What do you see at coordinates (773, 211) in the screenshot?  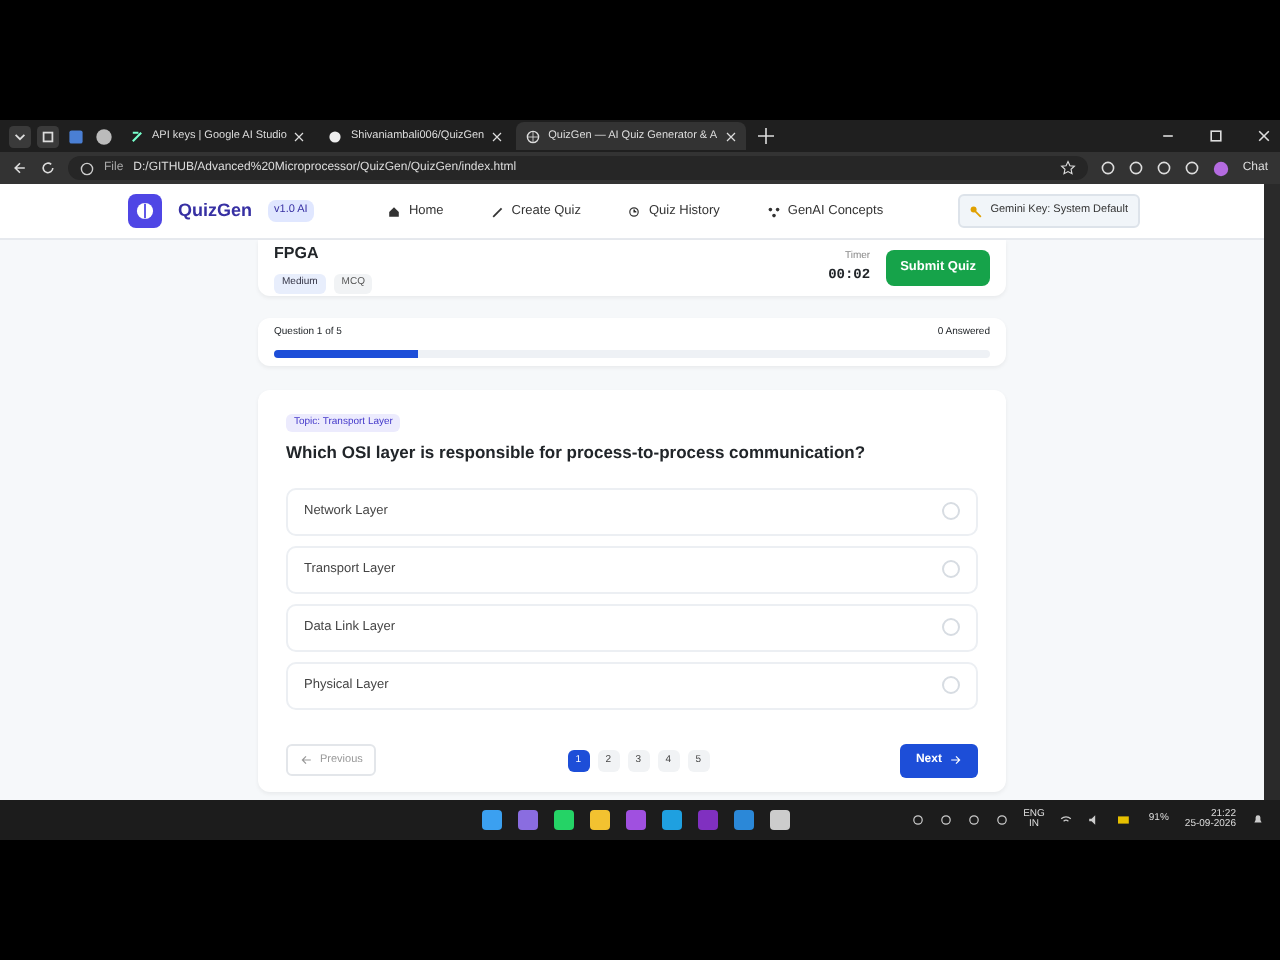 I see `network-icon` at bounding box center [773, 211].